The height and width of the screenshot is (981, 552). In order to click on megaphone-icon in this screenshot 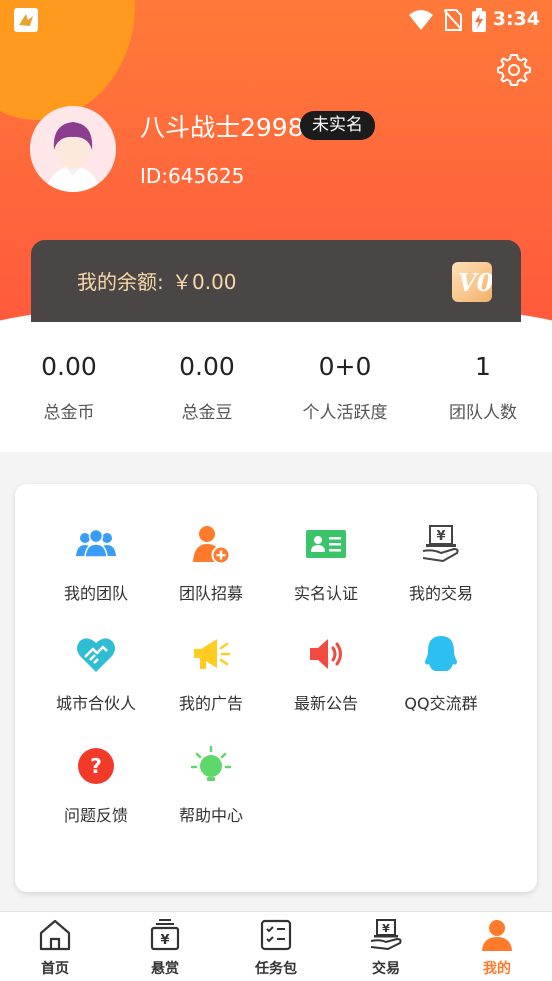, I will do `click(211, 654)`.